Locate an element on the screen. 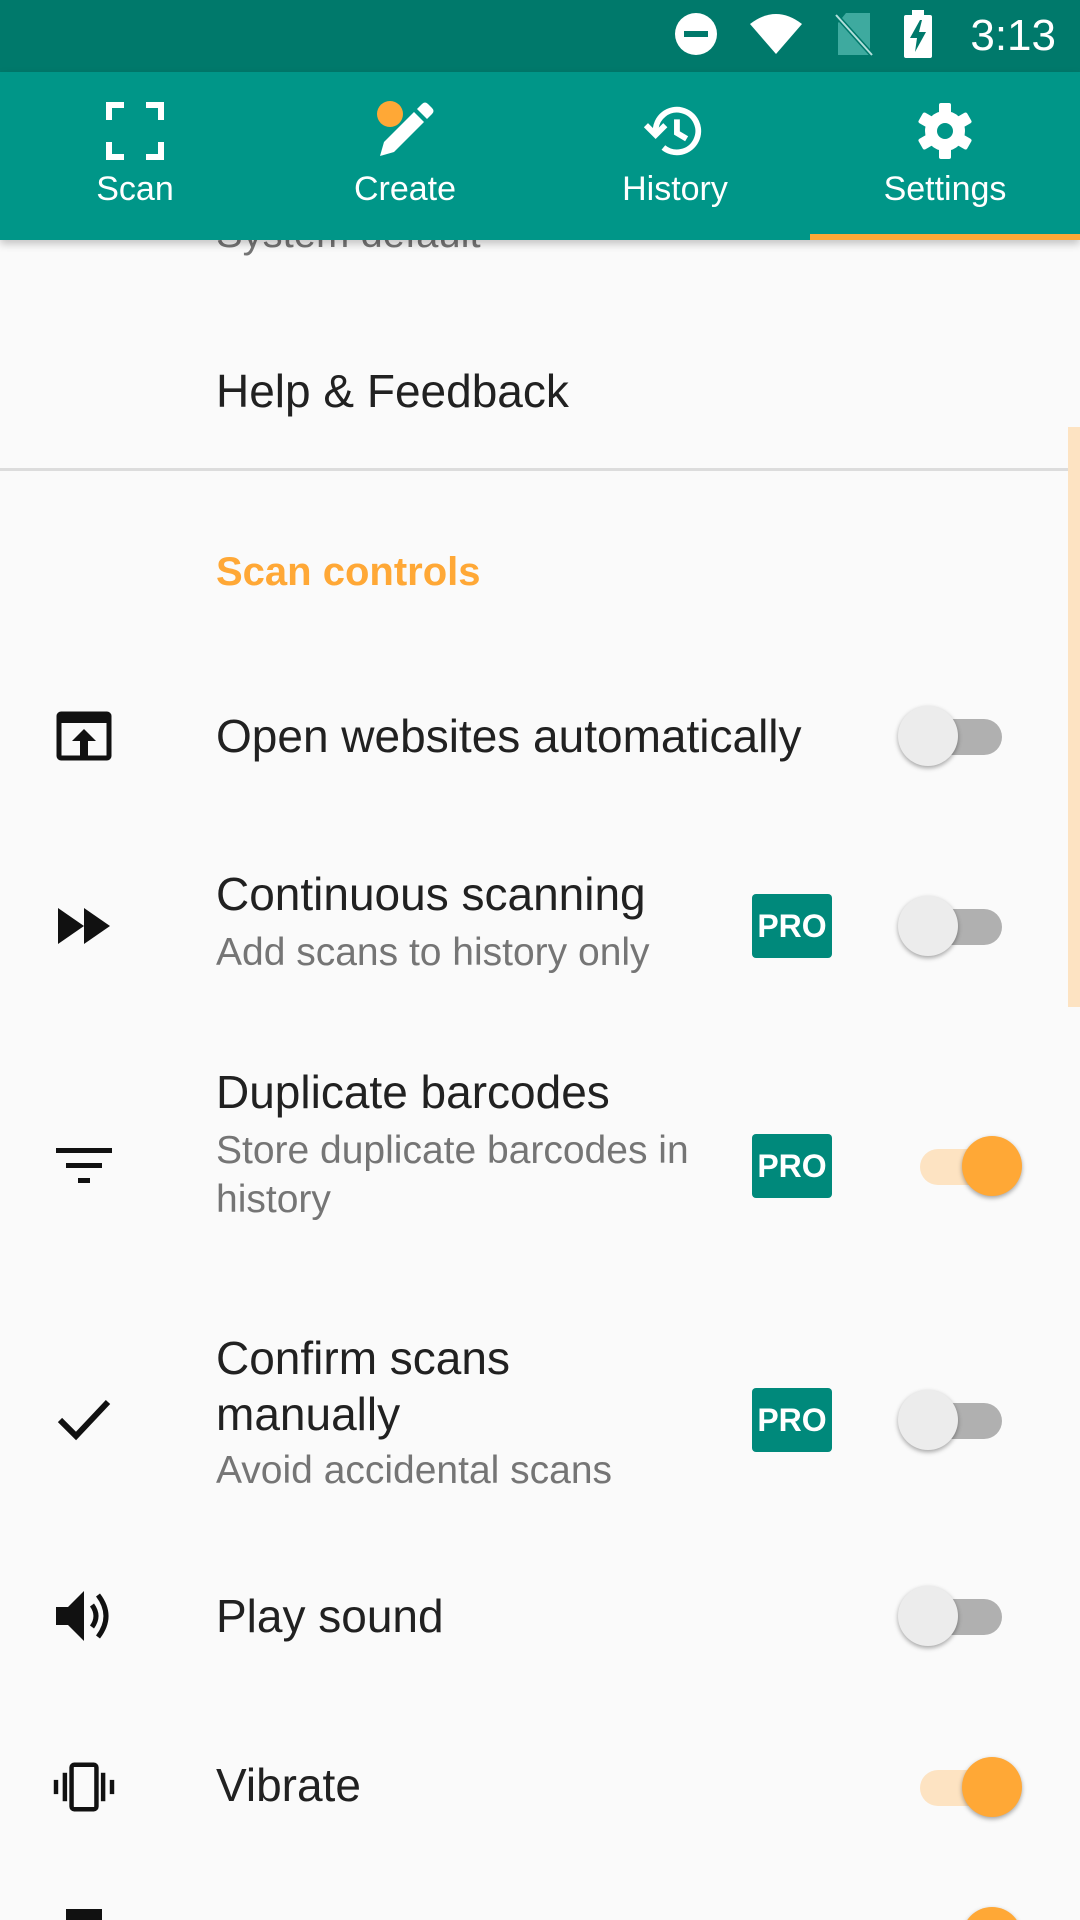  toggle-continuous-scanning is located at coordinates (962, 926).